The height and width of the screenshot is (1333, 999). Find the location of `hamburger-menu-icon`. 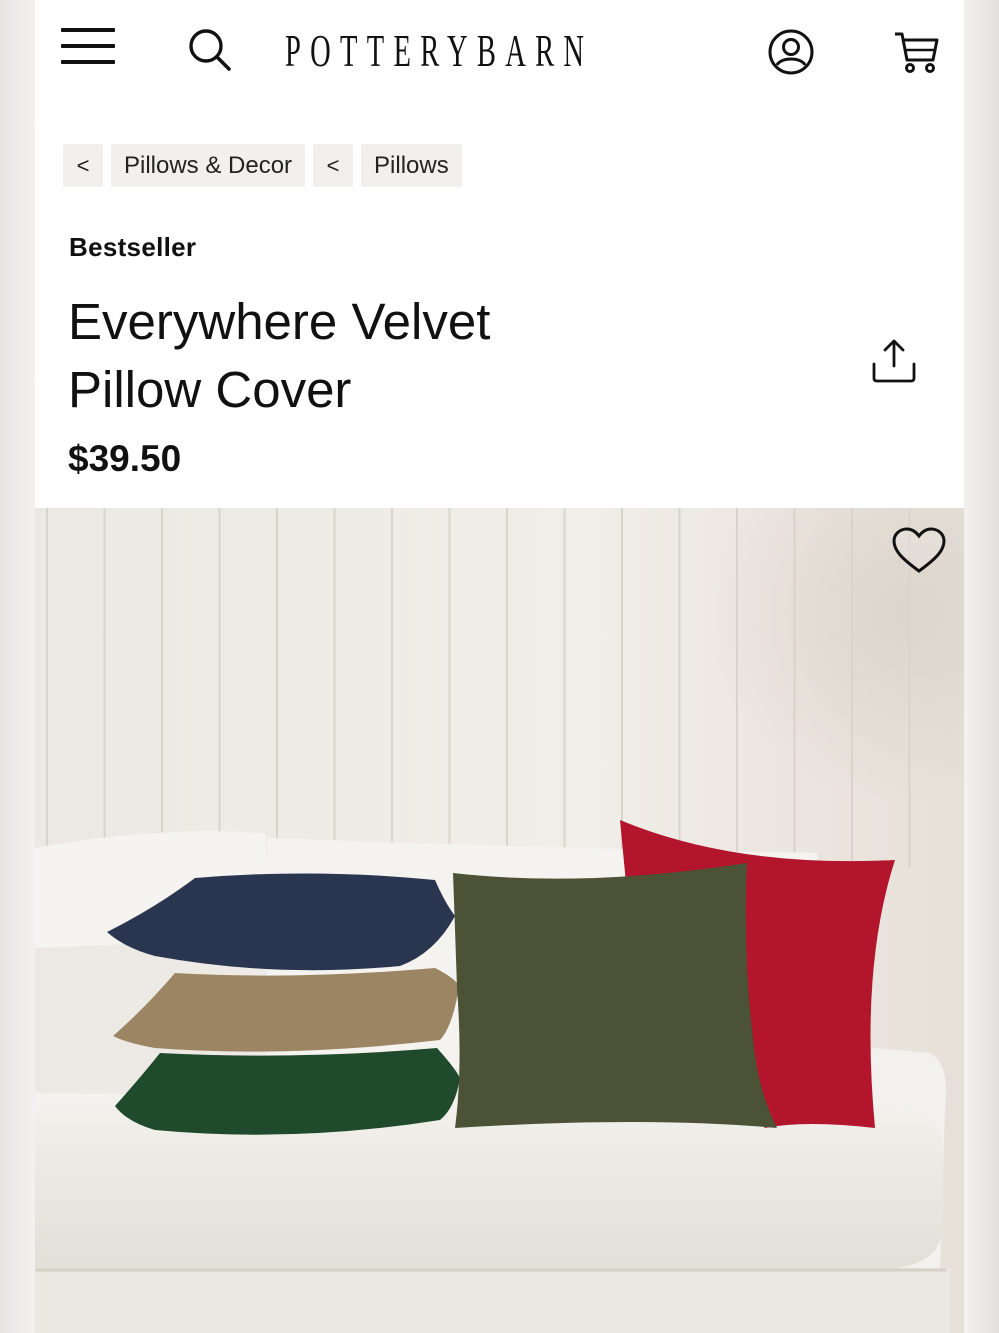

hamburger-menu-icon is located at coordinates (89, 48).